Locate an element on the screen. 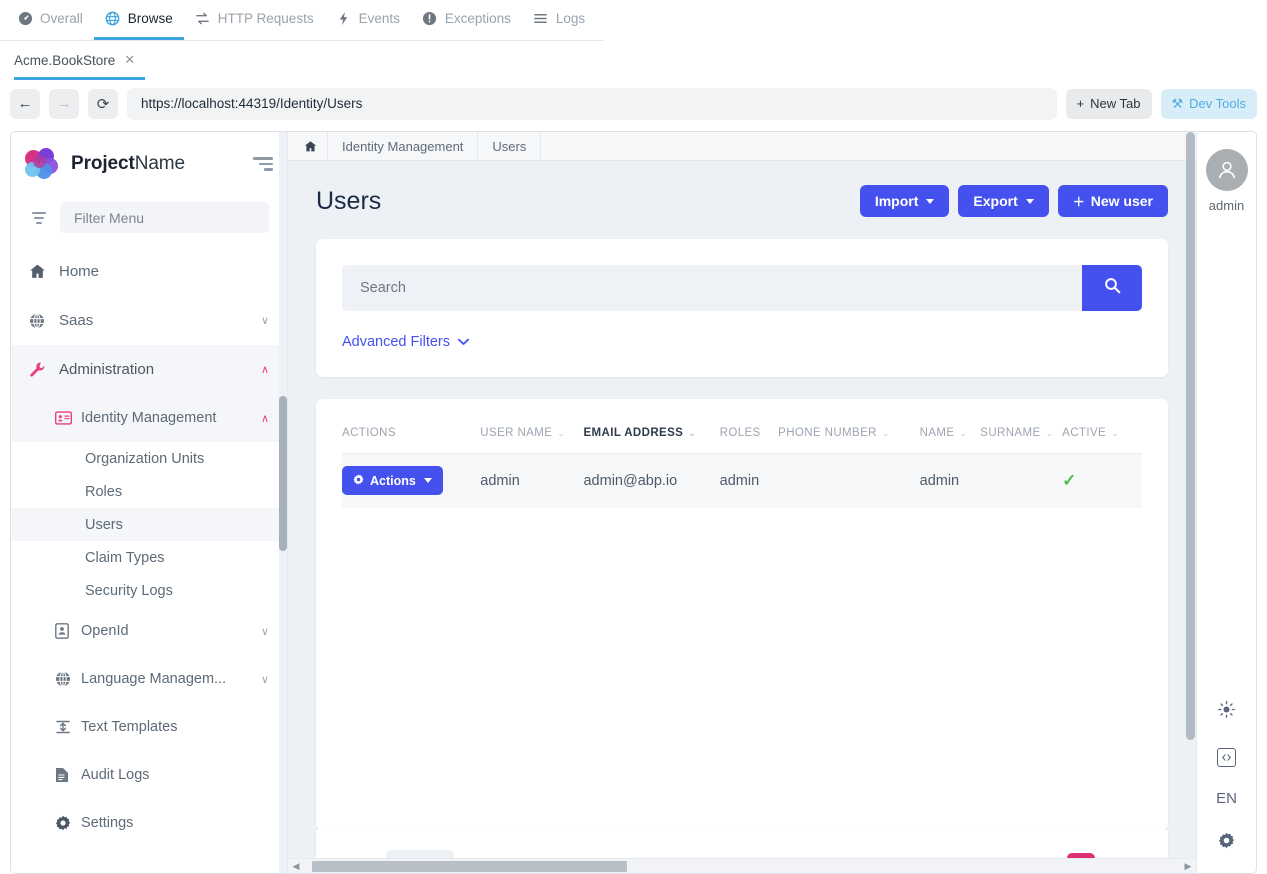 The image size is (1267, 874). table-row: Actions admin admin@abp.io admin admin ✓ is located at coordinates (742, 480).